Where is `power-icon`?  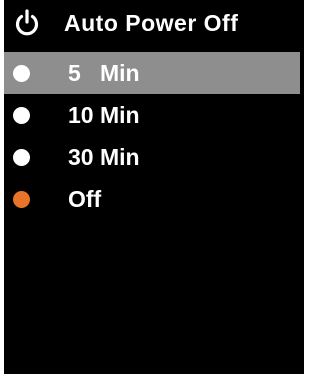 power-icon is located at coordinates (27, 22).